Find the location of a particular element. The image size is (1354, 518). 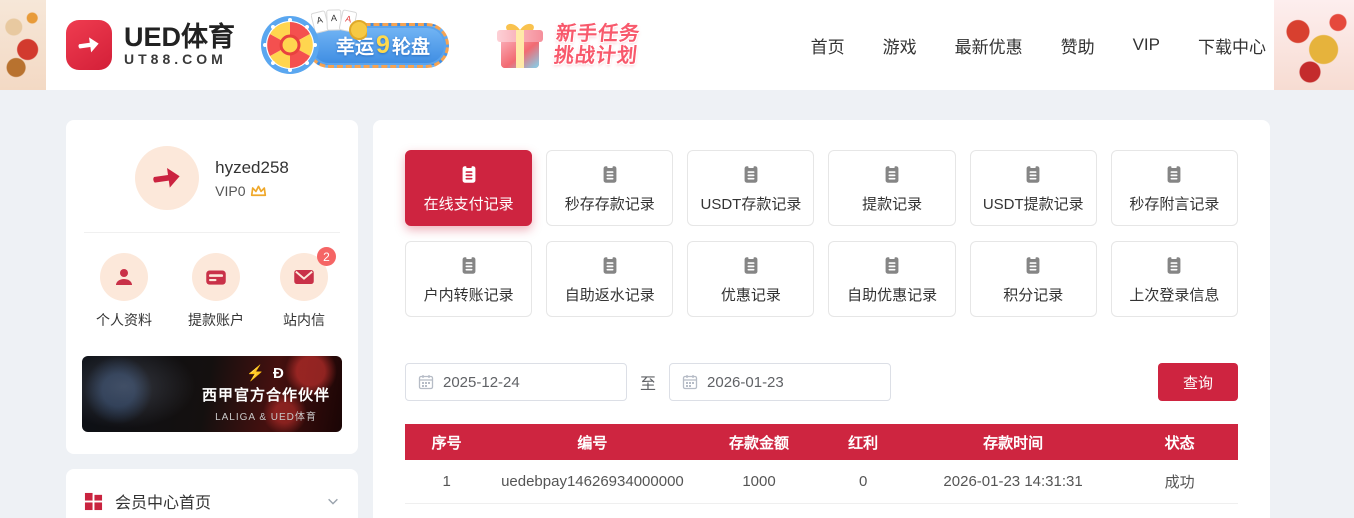

tab-internal-transfer-records: 户内转账记录 is located at coordinates (469, 279).